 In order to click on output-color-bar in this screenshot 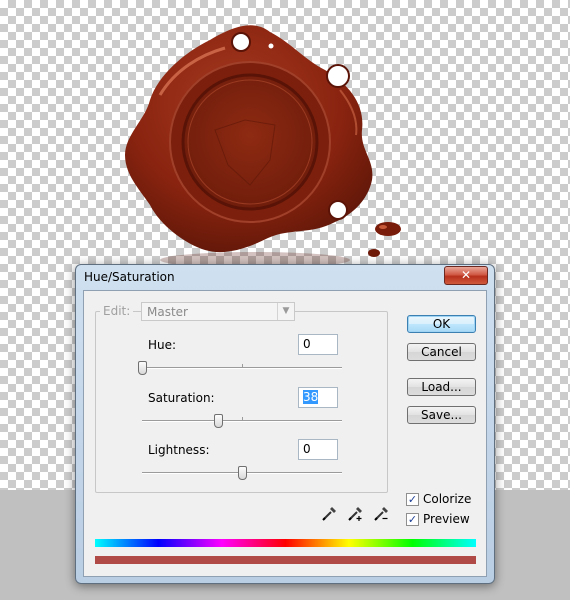, I will do `click(285, 560)`.